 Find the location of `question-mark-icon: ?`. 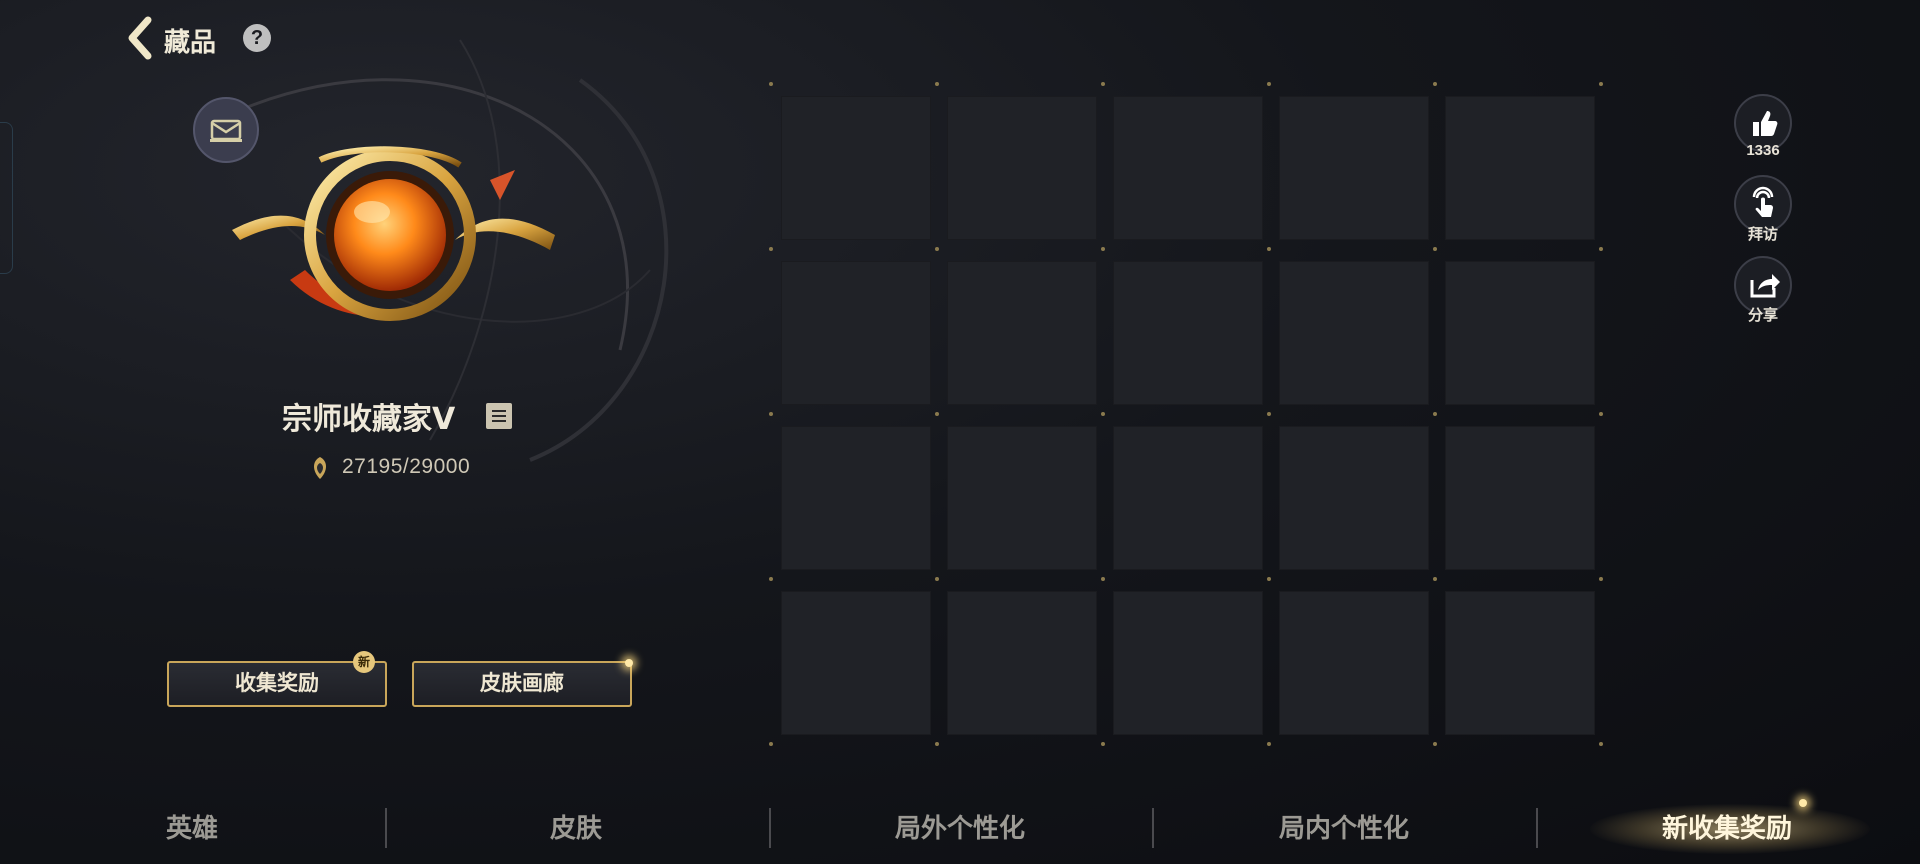

question-mark-icon: ? is located at coordinates (257, 38).